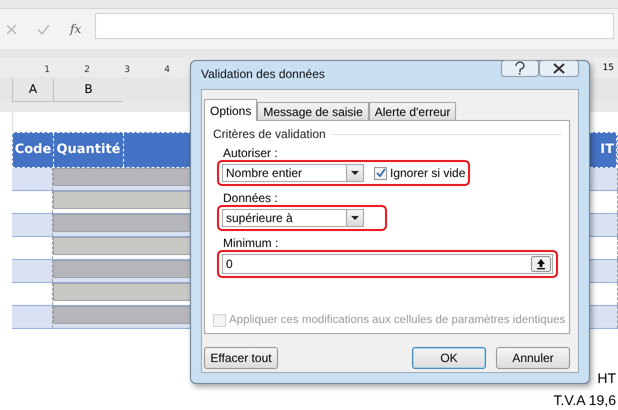 This screenshot has width=618, height=410. Describe the element at coordinates (11, 29) in the screenshot. I see `cancel-icon` at that location.